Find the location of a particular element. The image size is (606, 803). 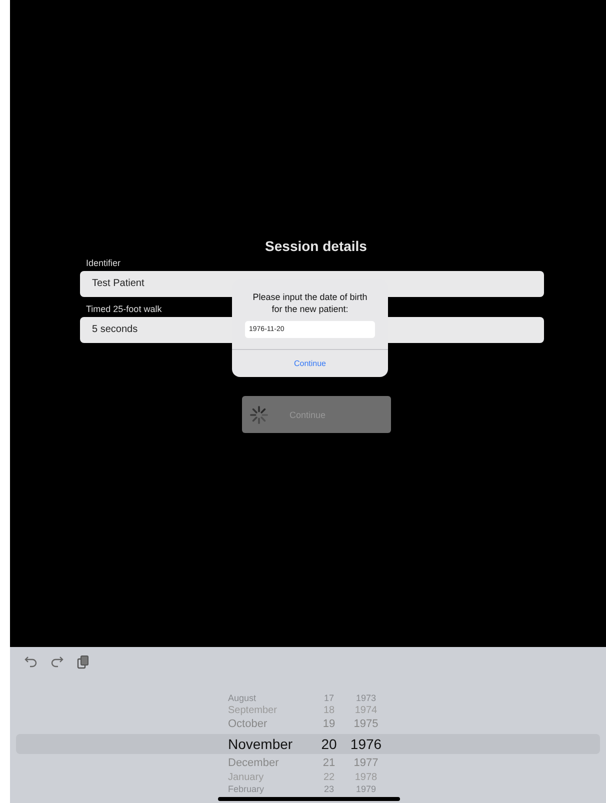

picker-year: 1973 is located at coordinates (366, 698).